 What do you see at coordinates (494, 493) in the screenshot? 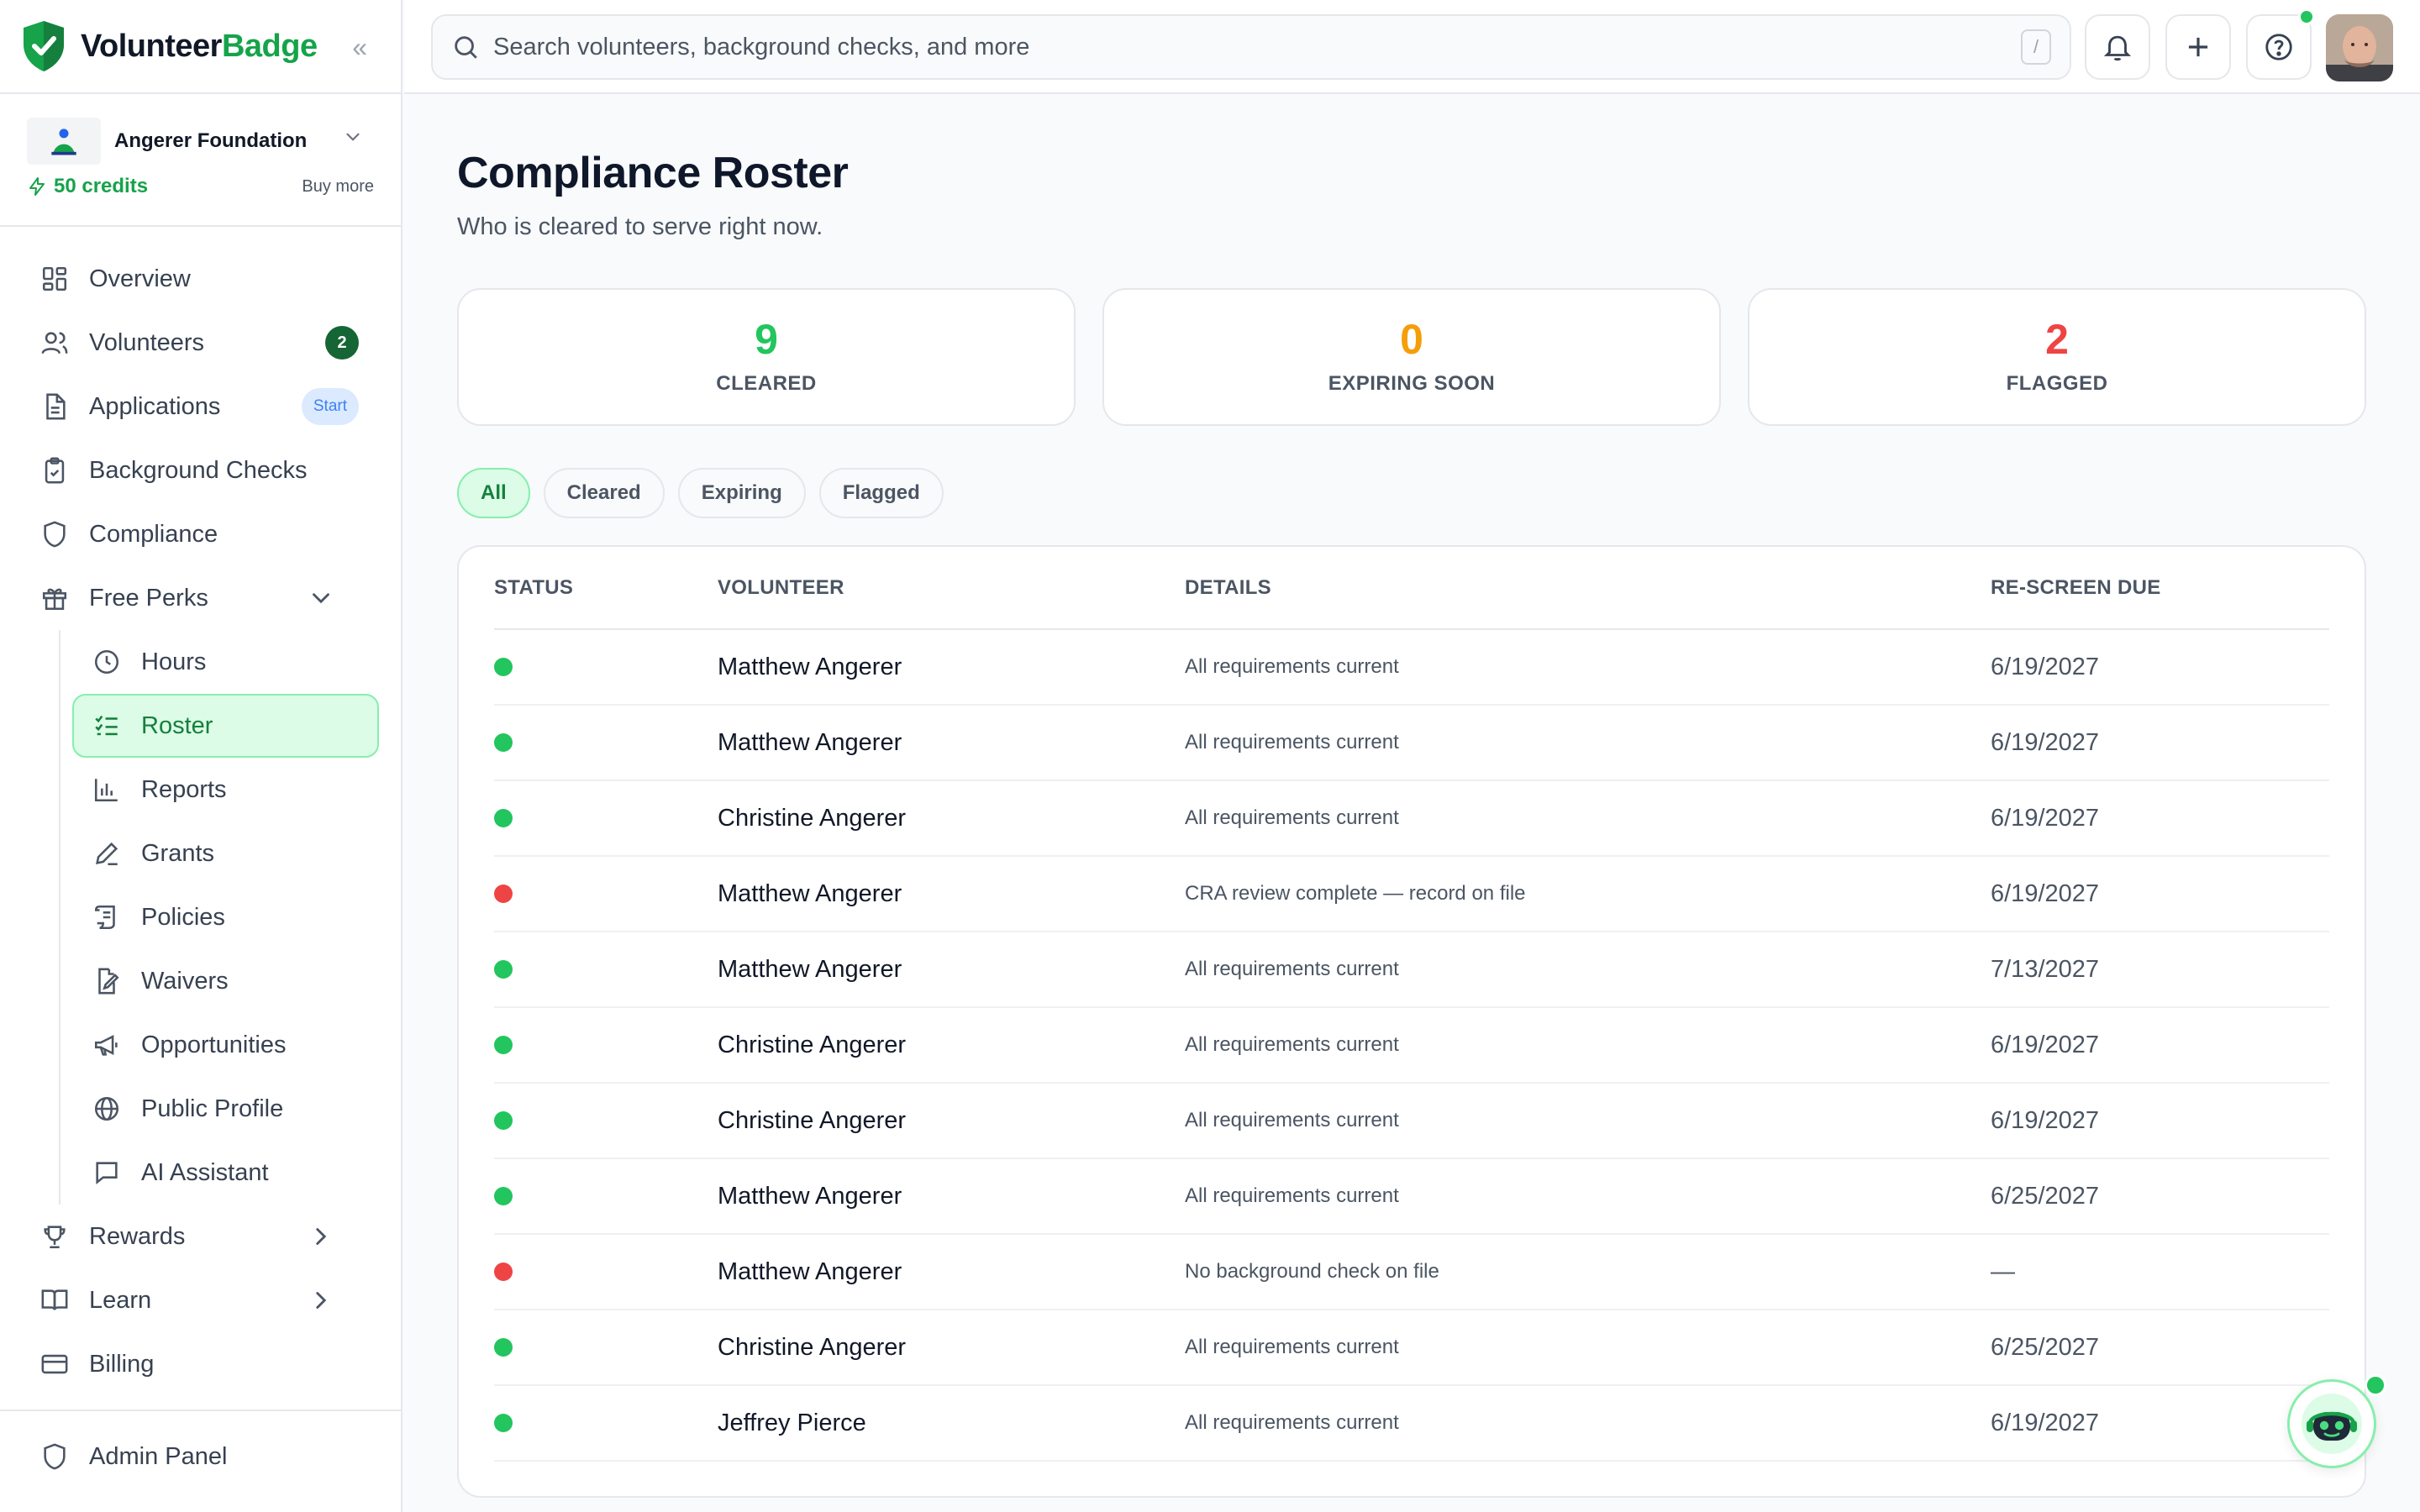
I see `filter-chip-all: All` at bounding box center [494, 493].